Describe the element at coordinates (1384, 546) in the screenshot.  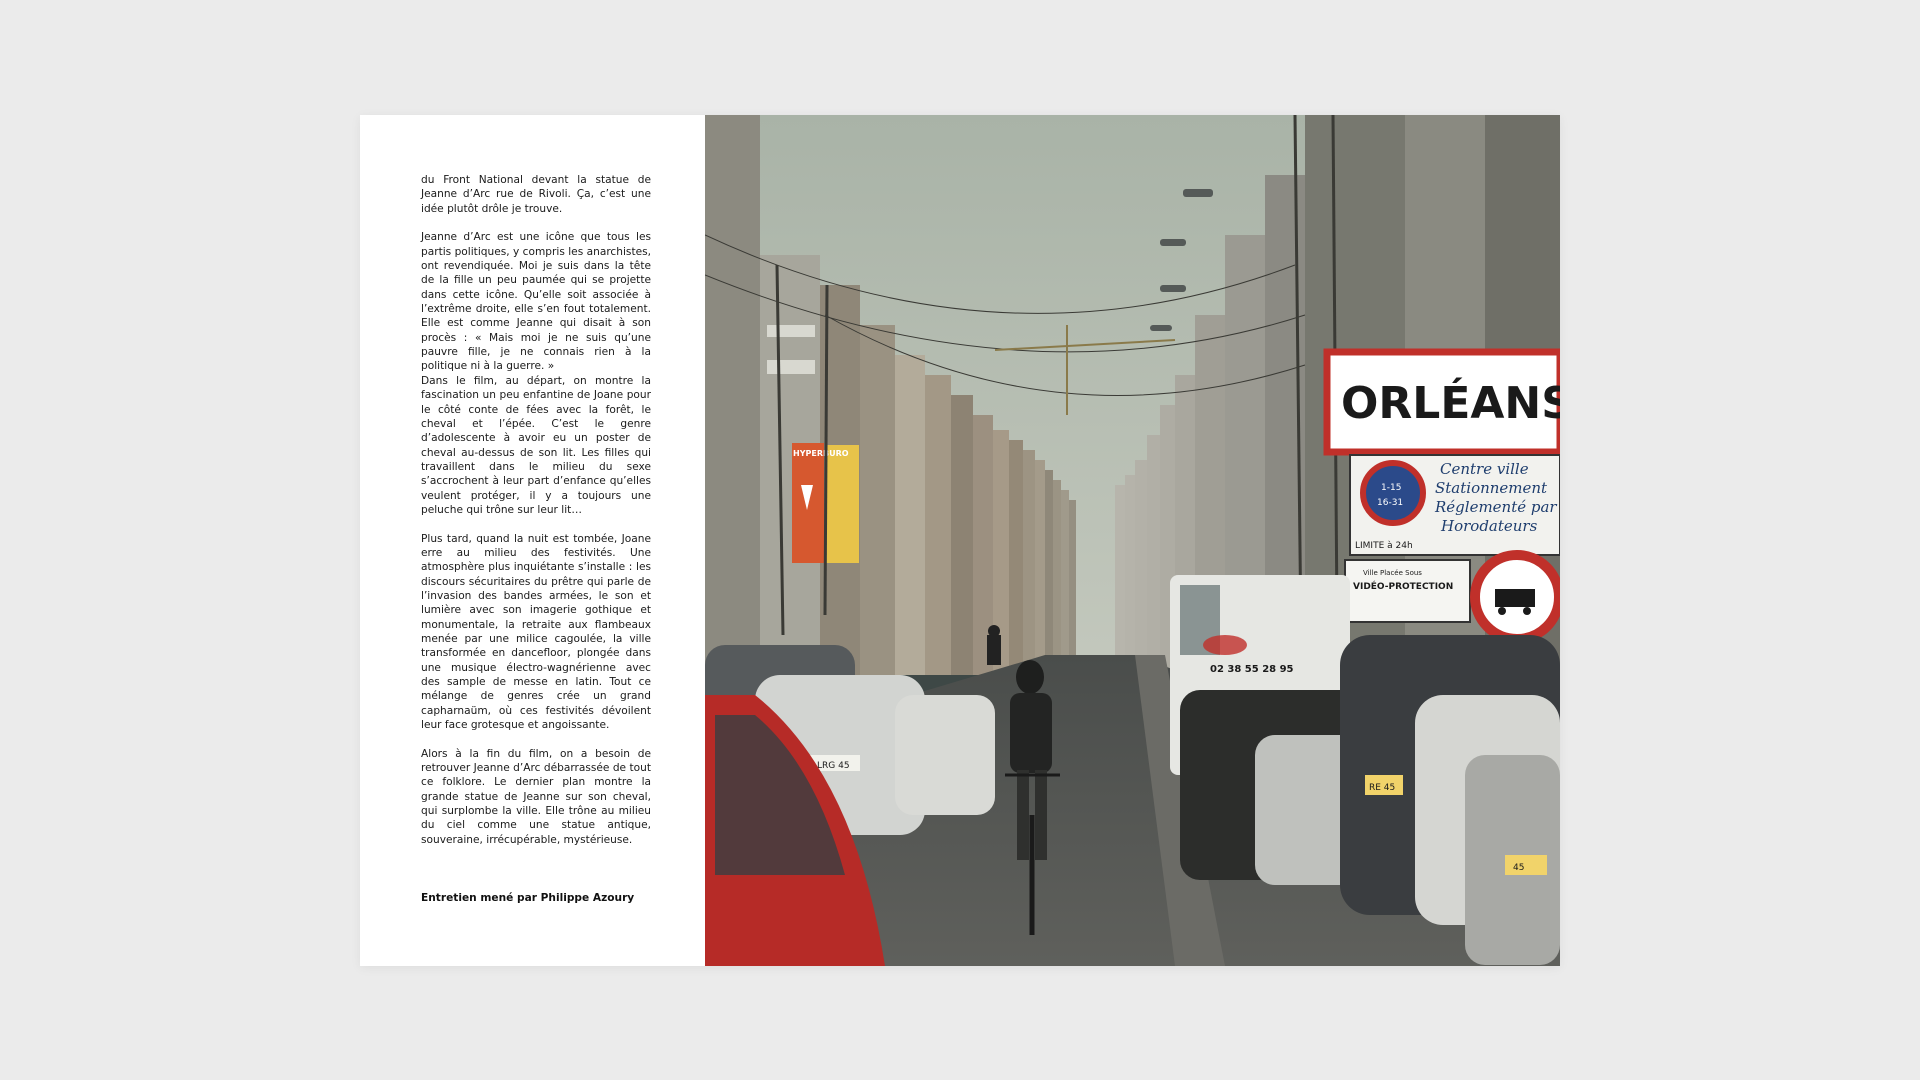
I see `parking-limit: LIMITE à 24h` at that location.